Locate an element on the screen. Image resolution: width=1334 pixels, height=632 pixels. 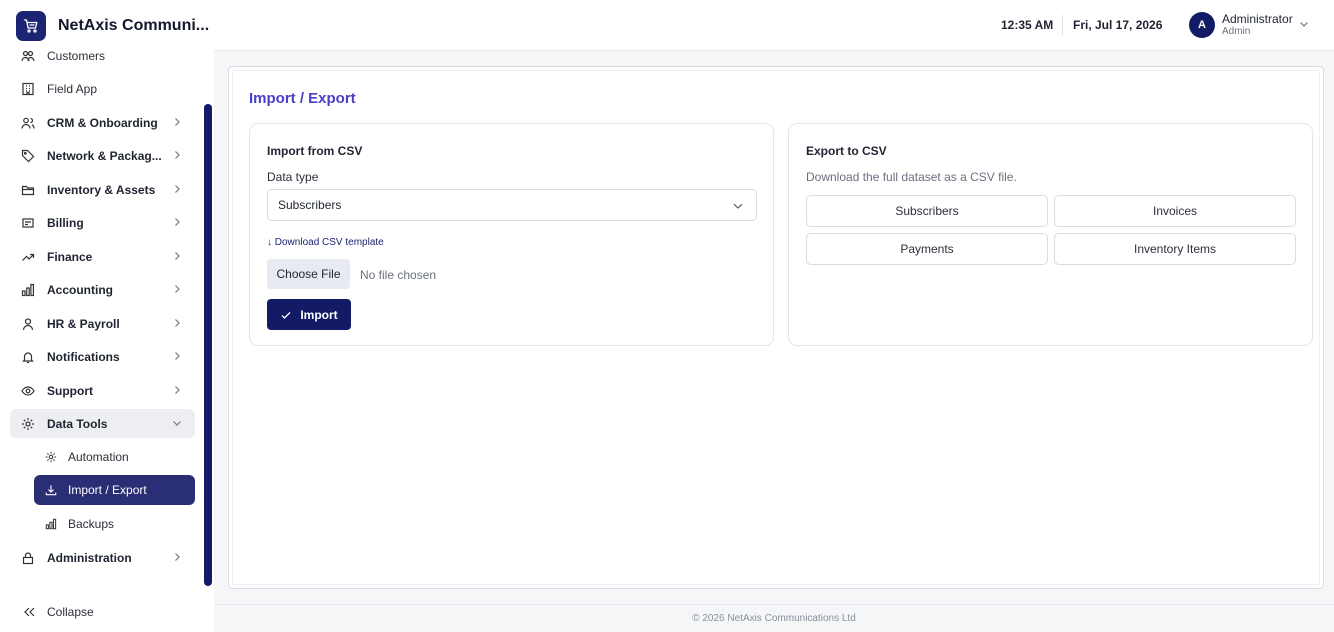
bell-icon is located at coordinates (28, 357).